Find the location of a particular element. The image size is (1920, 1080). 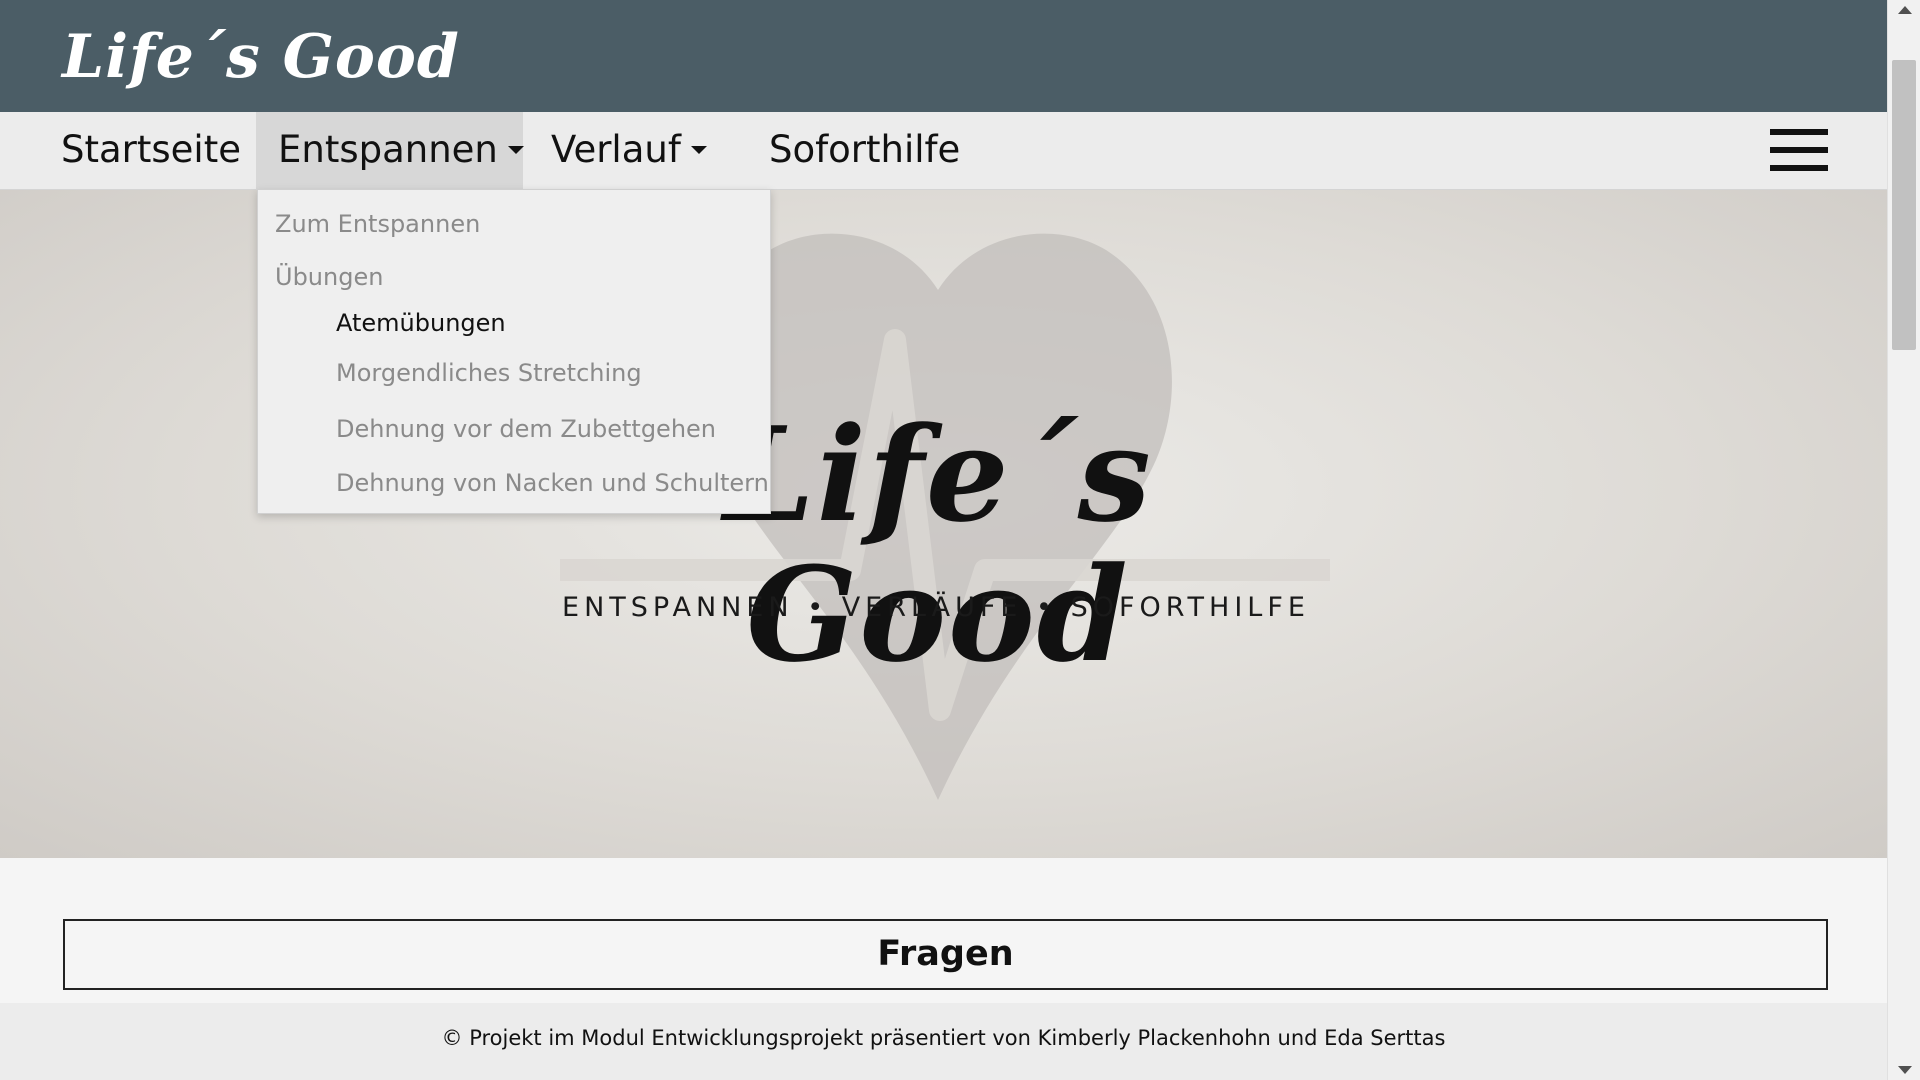

nav-item-entspannen: Entspannen is located at coordinates (390, 151).